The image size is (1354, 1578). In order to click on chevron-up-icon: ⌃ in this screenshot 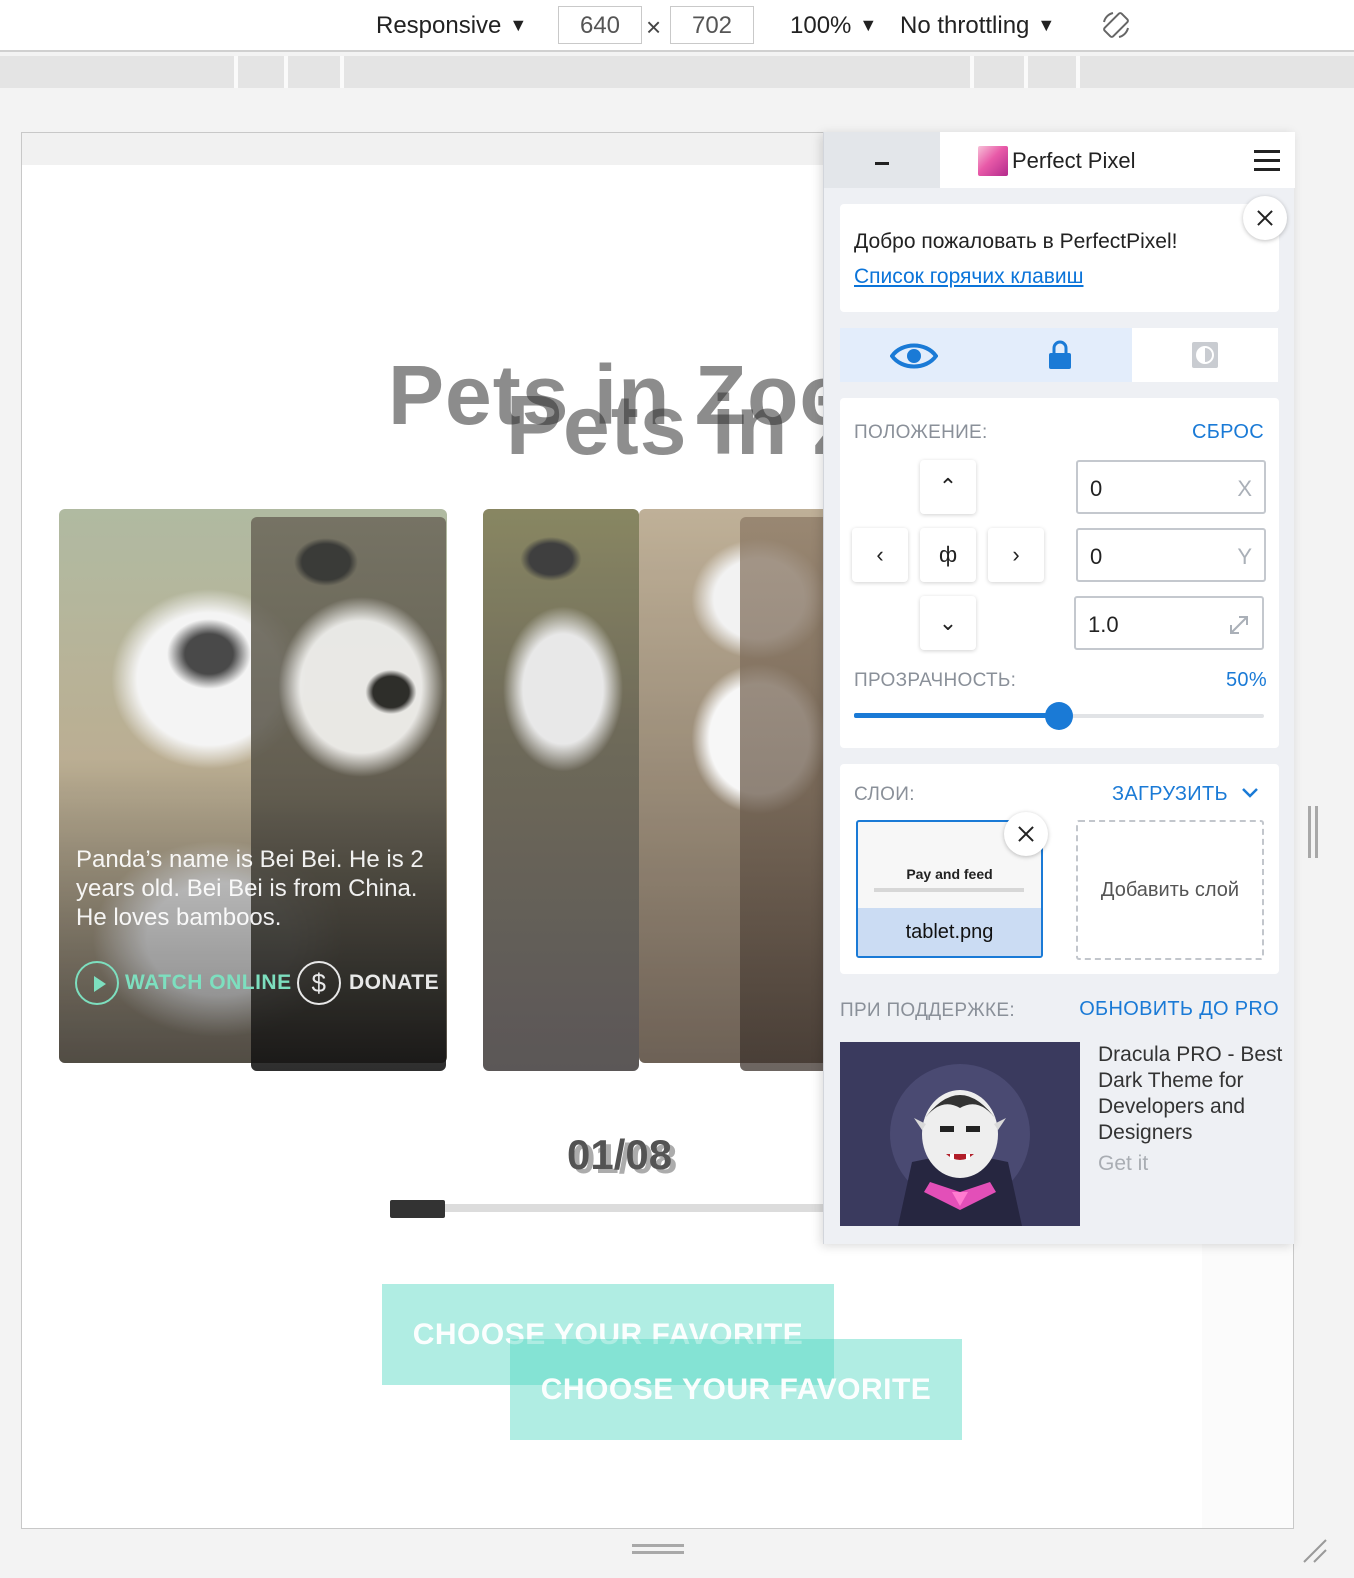, I will do `click(948, 486)`.